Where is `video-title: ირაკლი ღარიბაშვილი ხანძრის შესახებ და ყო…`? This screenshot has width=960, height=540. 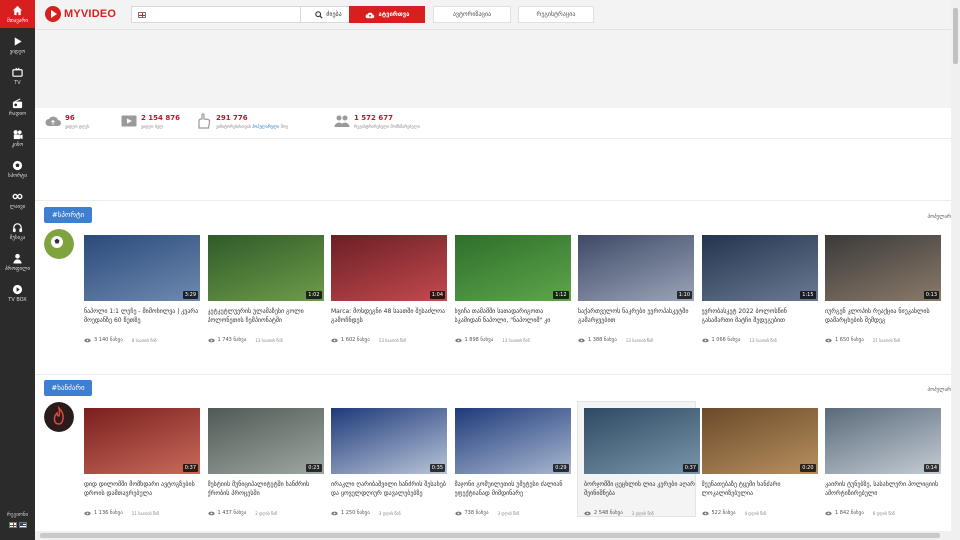
video-title: ირაკლი ღარიბაშვილი ხანძრის შესახებ და ყო… is located at coordinates (389, 490).